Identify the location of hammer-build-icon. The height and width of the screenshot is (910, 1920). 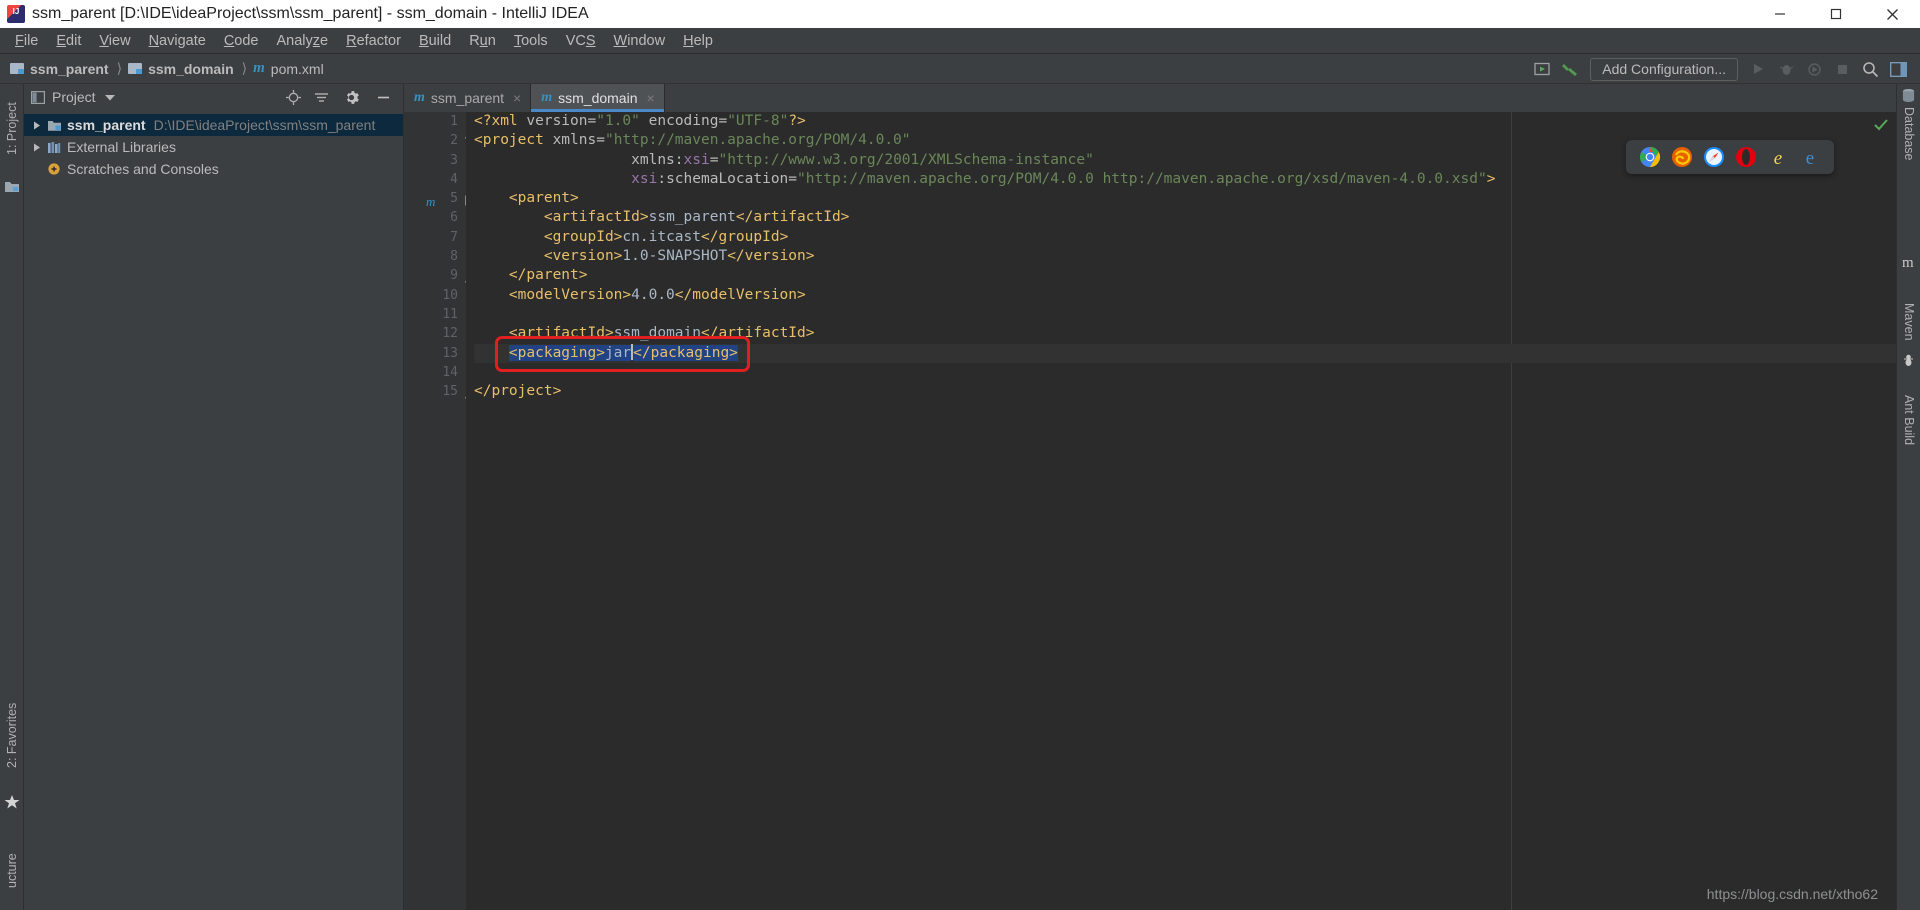
(1570, 69).